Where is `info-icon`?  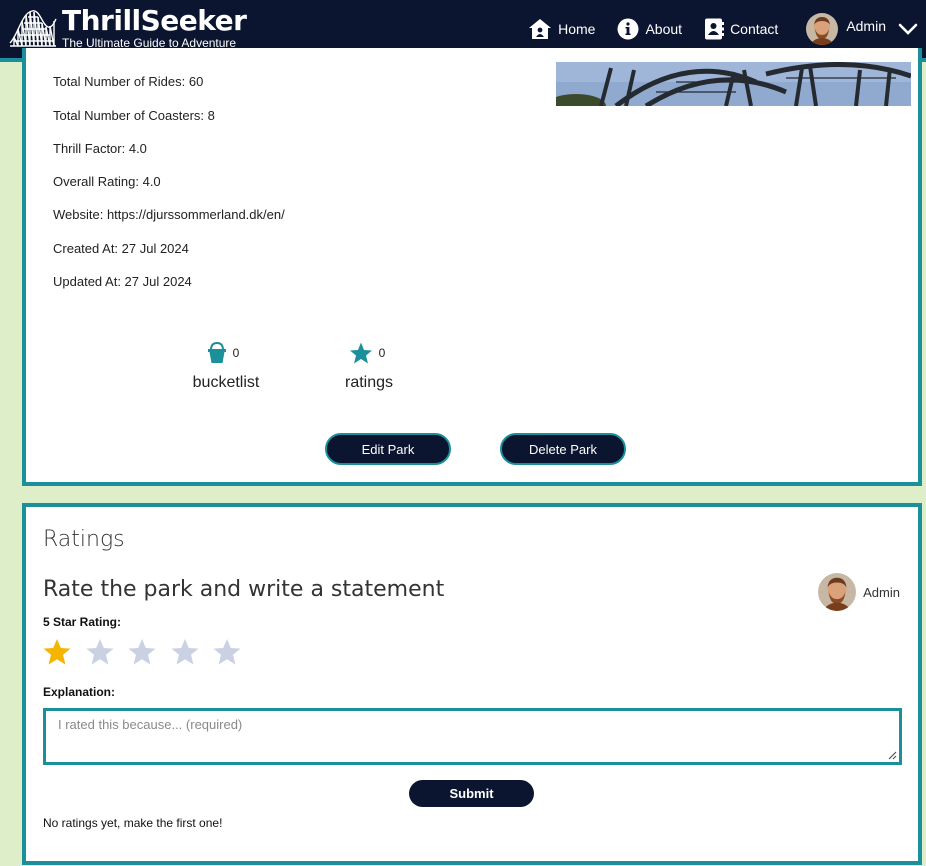 info-icon is located at coordinates (628, 29).